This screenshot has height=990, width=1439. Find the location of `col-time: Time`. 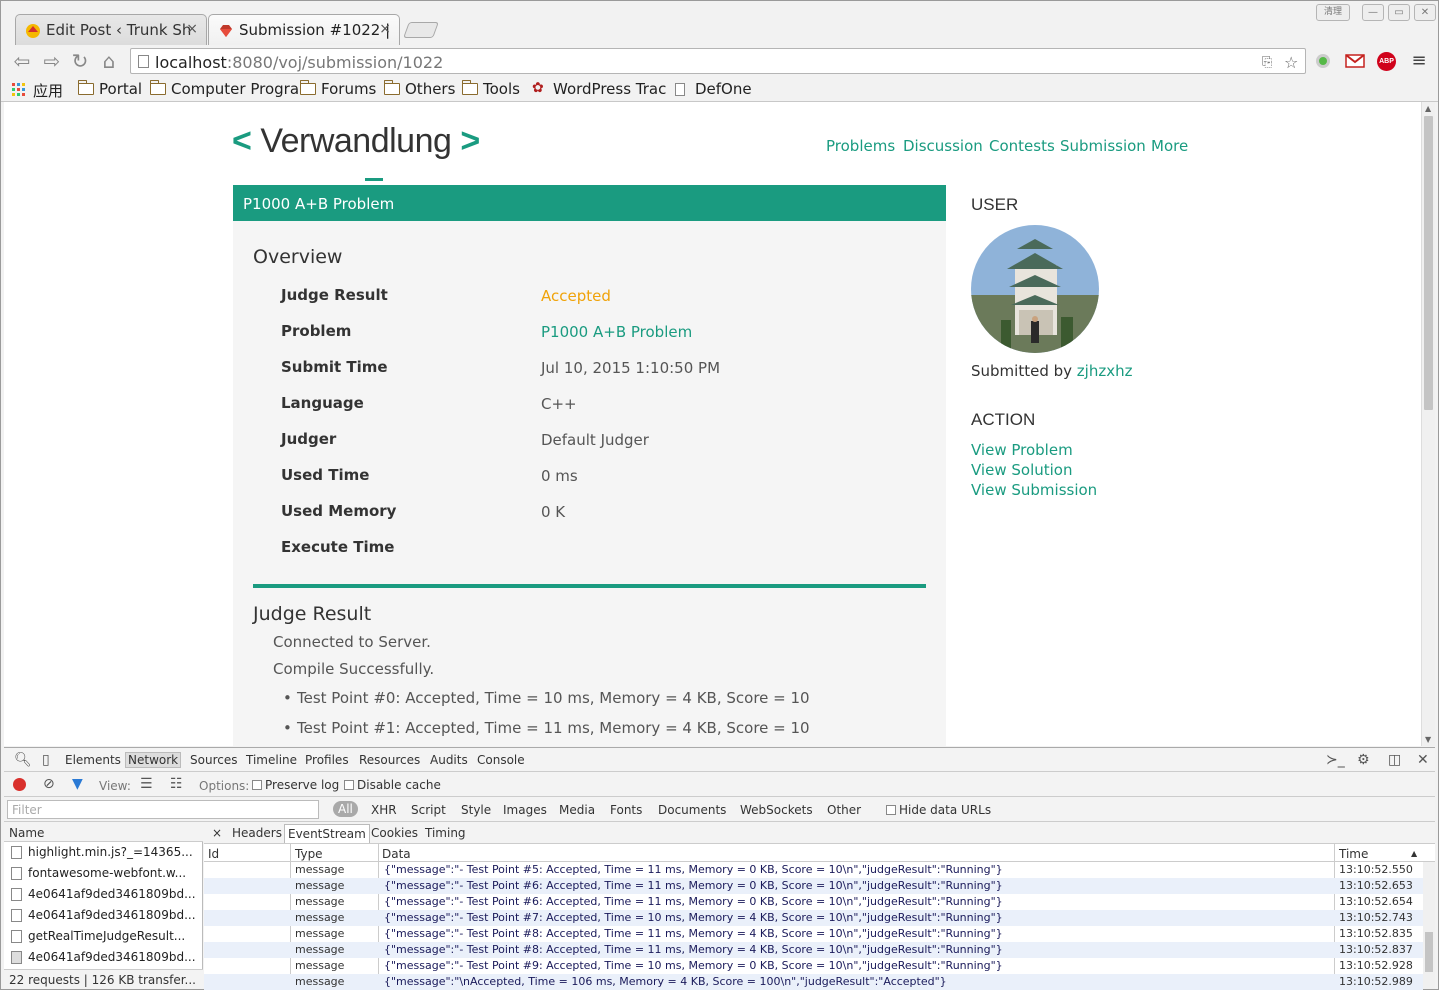

col-time: Time is located at coordinates (1353, 854).